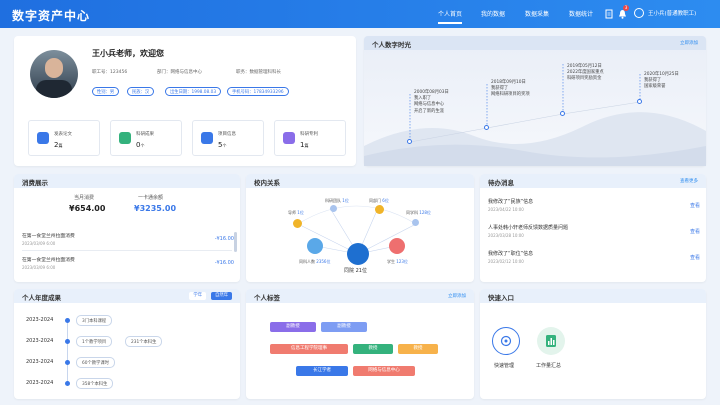 This screenshot has width=720, height=405. I want to click on node-same-subject-count, so click(315, 246).